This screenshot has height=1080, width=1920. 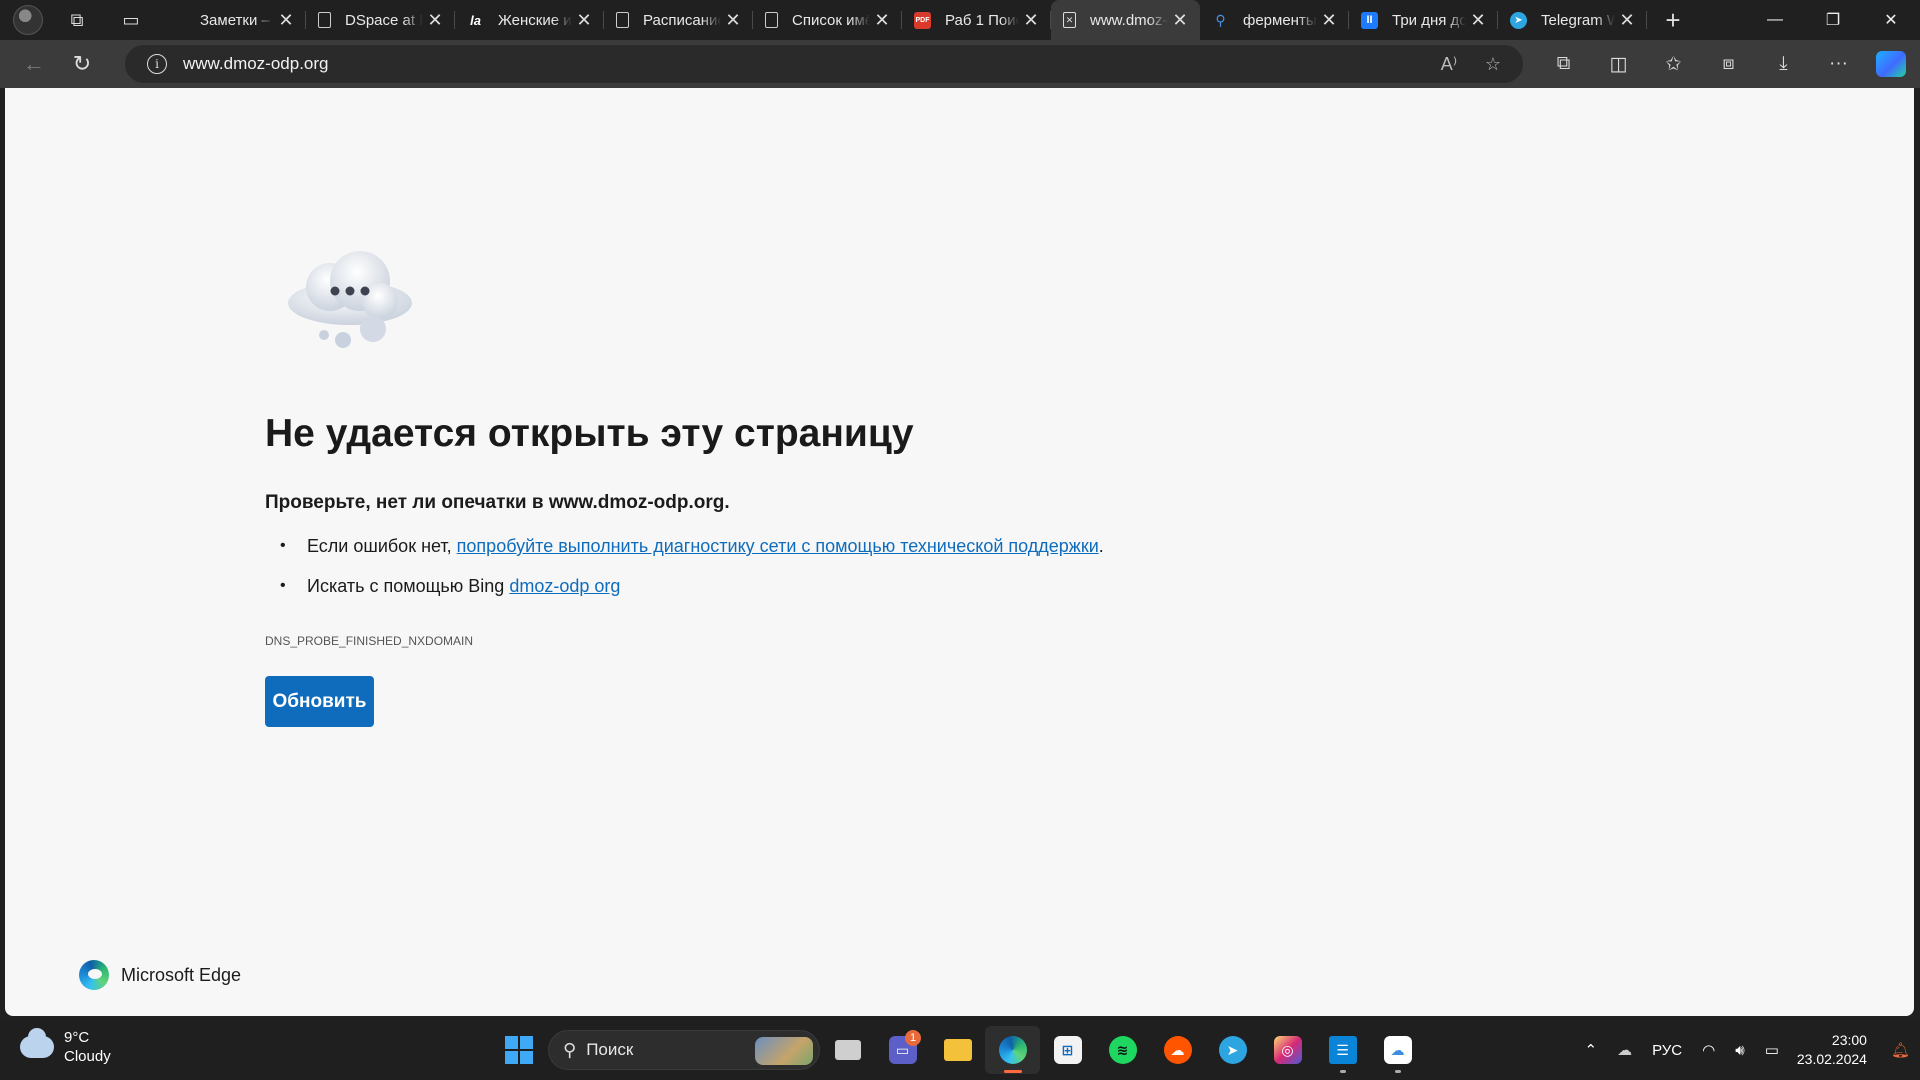 I want to click on read-aloud-icon: A⁾, so click(x=1449, y=64).